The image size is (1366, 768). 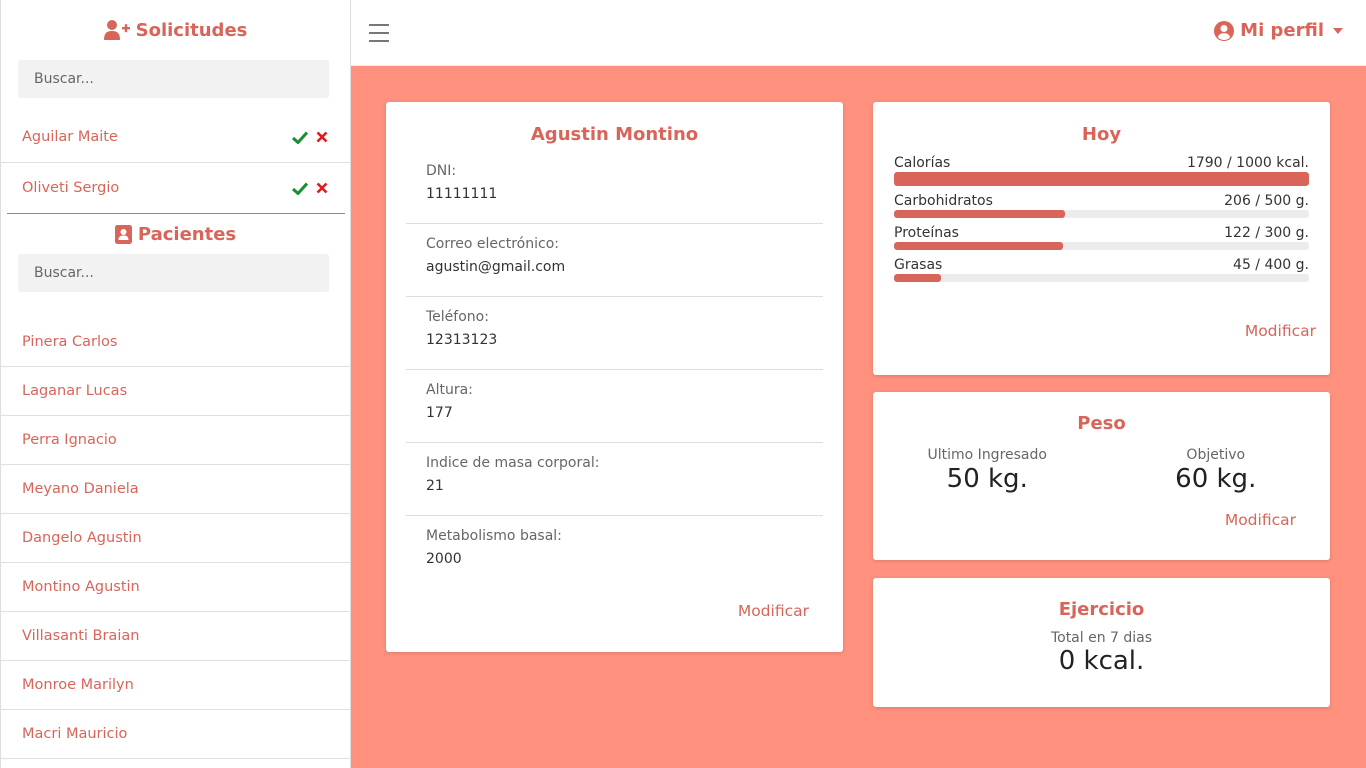 What do you see at coordinates (614, 333) in the screenshot?
I see `field-phone: Teléfono: 12313123` at bounding box center [614, 333].